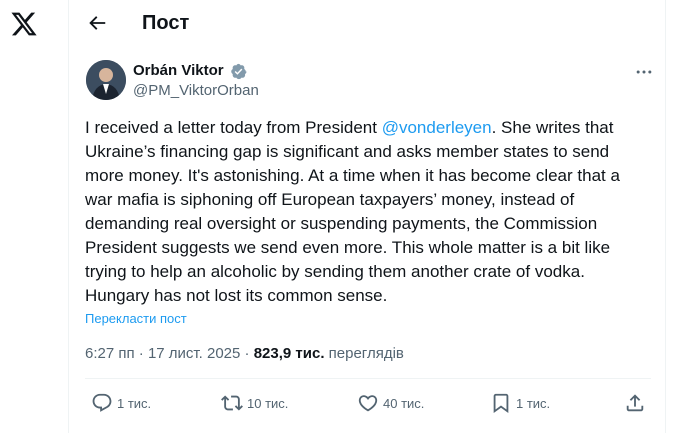  Describe the element at coordinates (24, 24) in the screenshot. I see `x-logo-icon` at that location.